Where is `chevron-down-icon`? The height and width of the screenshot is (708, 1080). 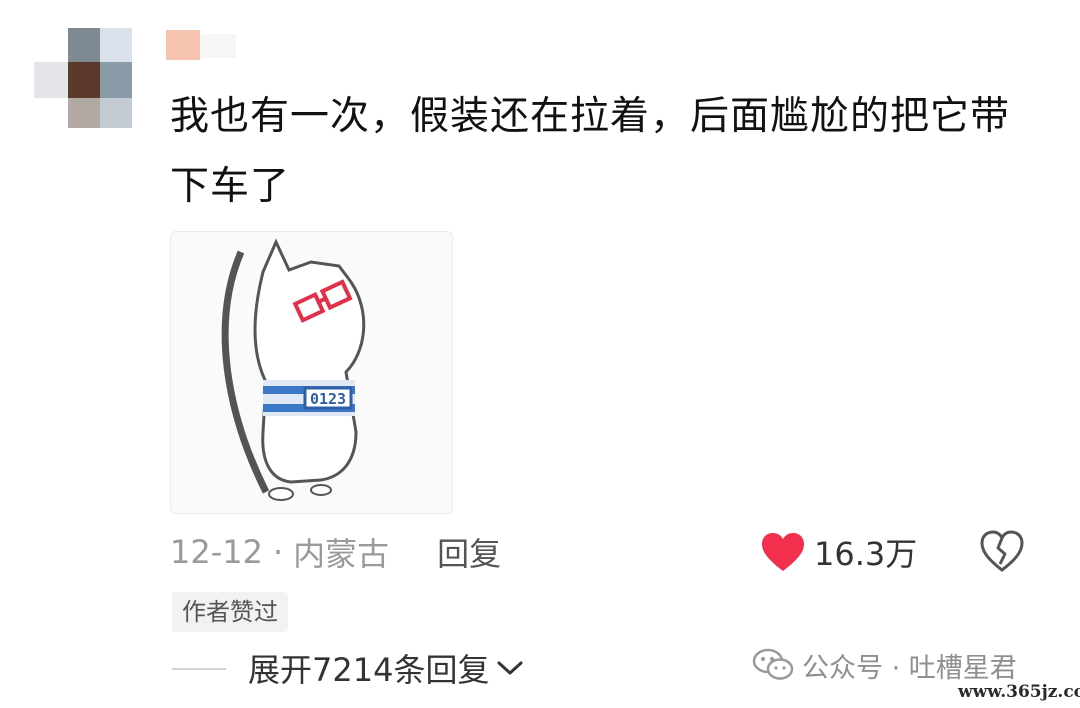 chevron-down-icon is located at coordinates (510, 668).